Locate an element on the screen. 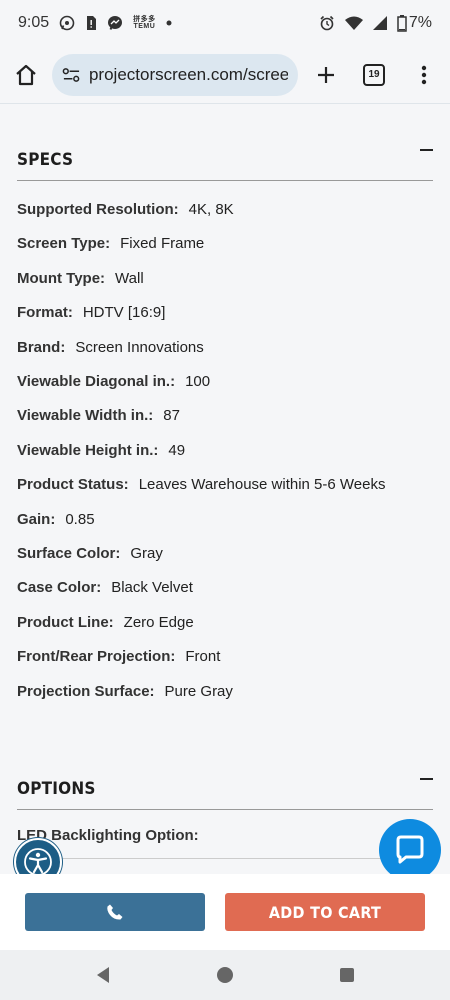 The height and width of the screenshot is (1000, 450). address-bar: projectorscreen.com/screen is located at coordinates (175, 74).